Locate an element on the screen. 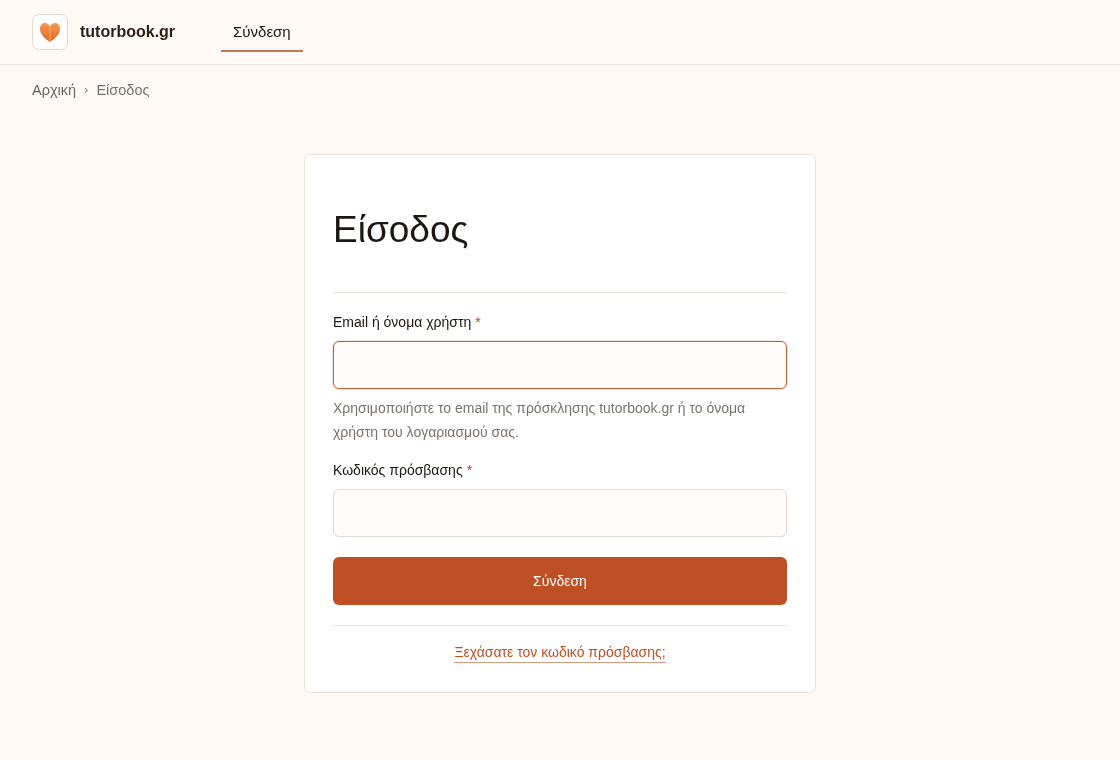 This screenshot has width=1120, height=760. forgot-password-link: Ξεχάσατε τον κωδικό πρόσβασης; is located at coordinates (560, 652).